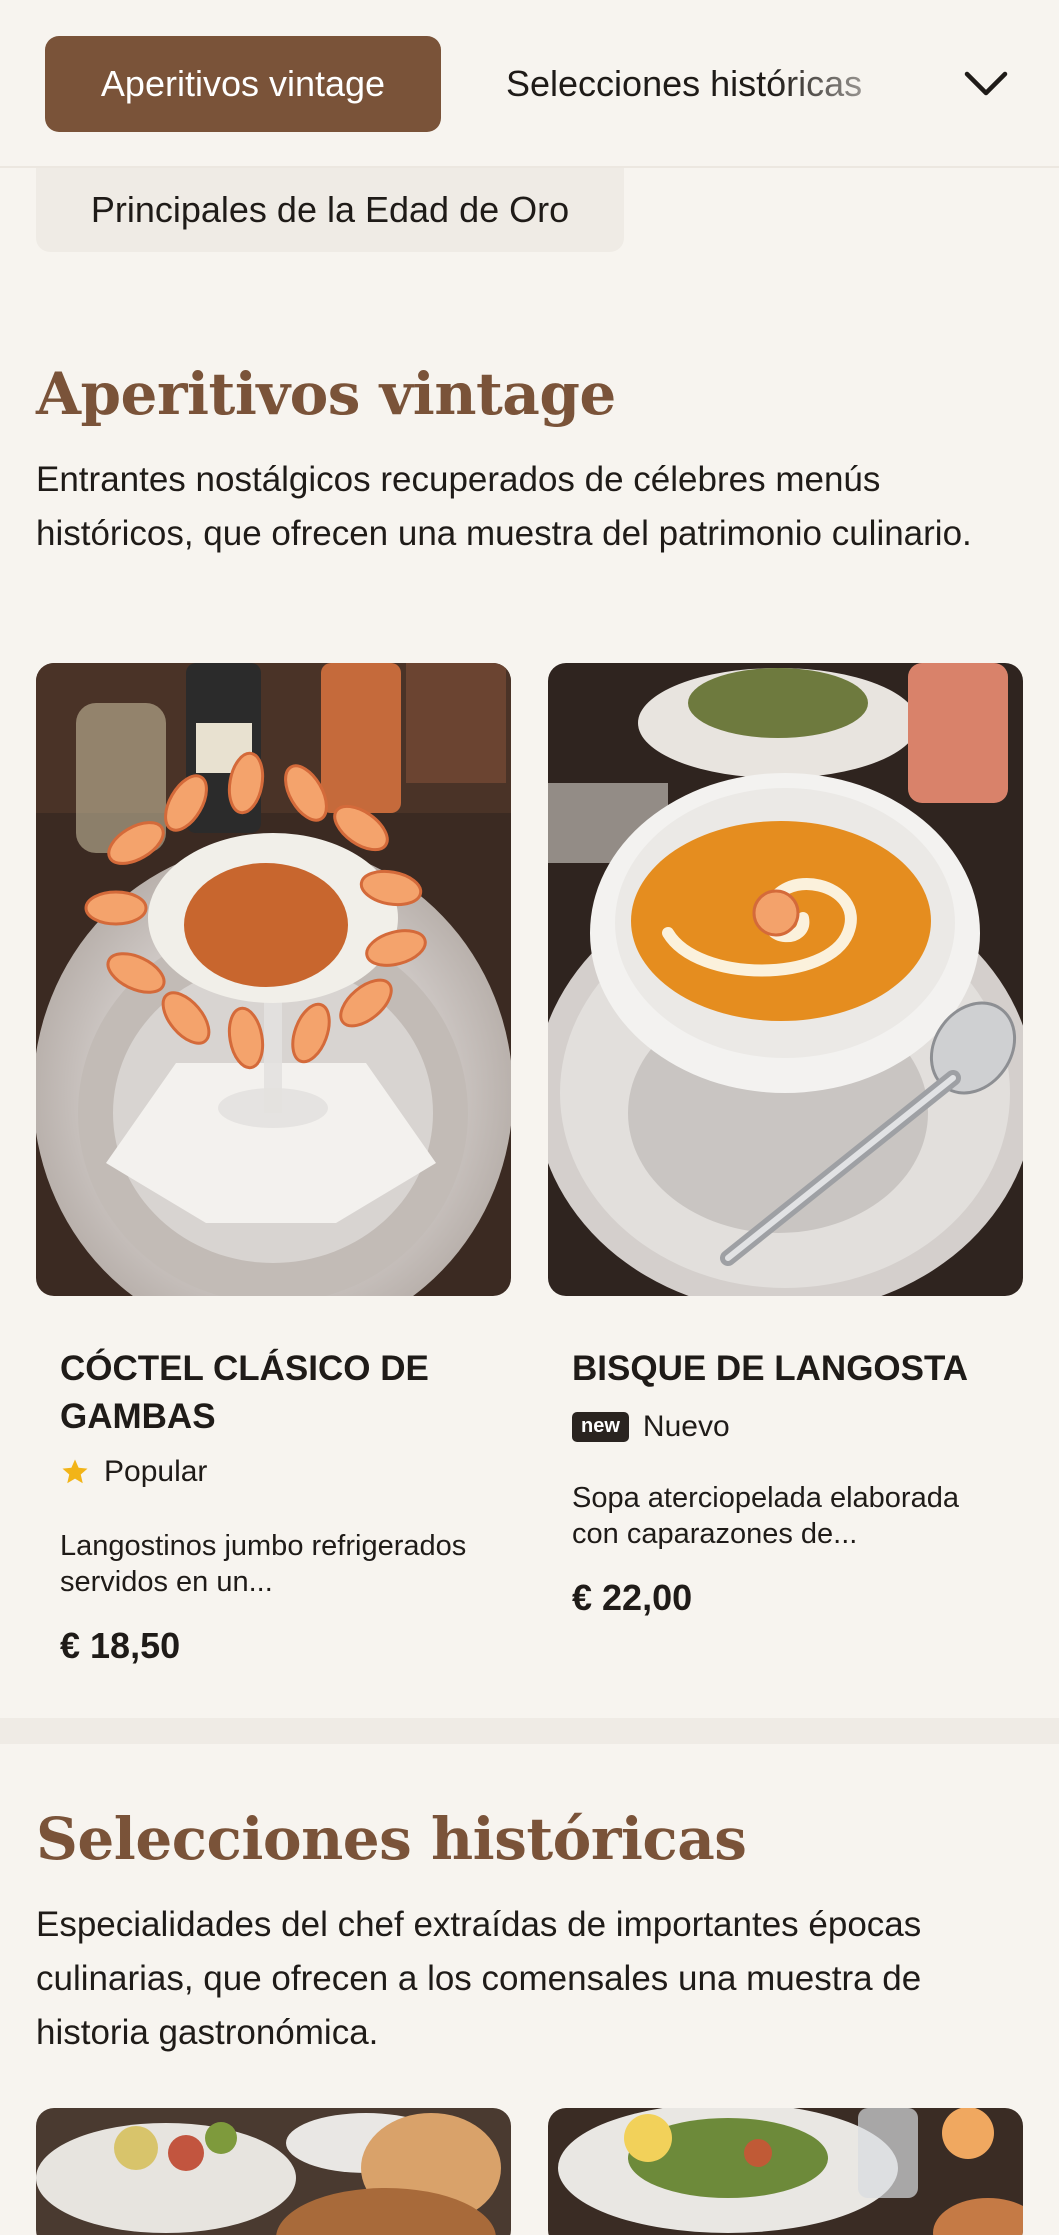 The width and height of the screenshot is (1059, 2235). What do you see at coordinates (529, 1731) in the screenshot?
I see `section-divider` at bounding box center [529, 1731].